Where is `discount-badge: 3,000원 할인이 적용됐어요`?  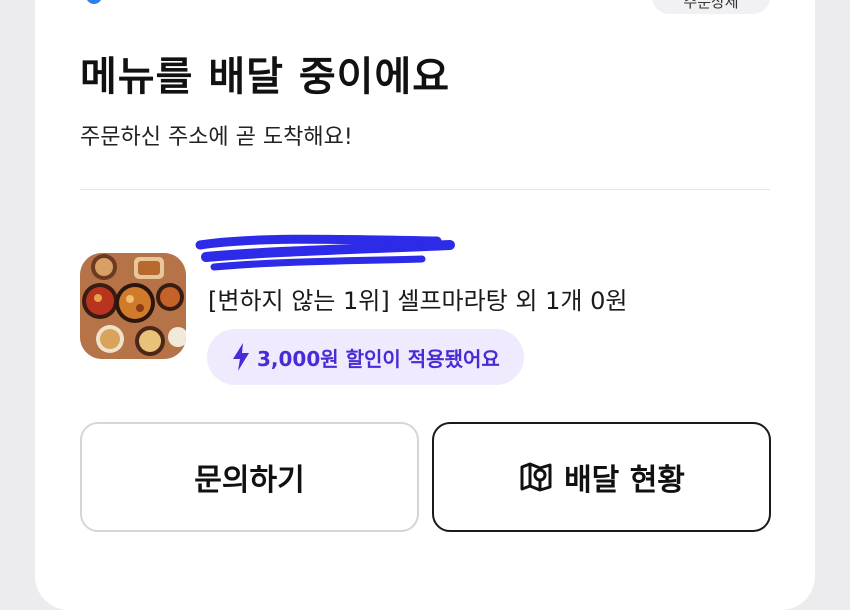 discount-badge: 3,000원 할인이 적용됐어요 is located at coordinates (365, 357).